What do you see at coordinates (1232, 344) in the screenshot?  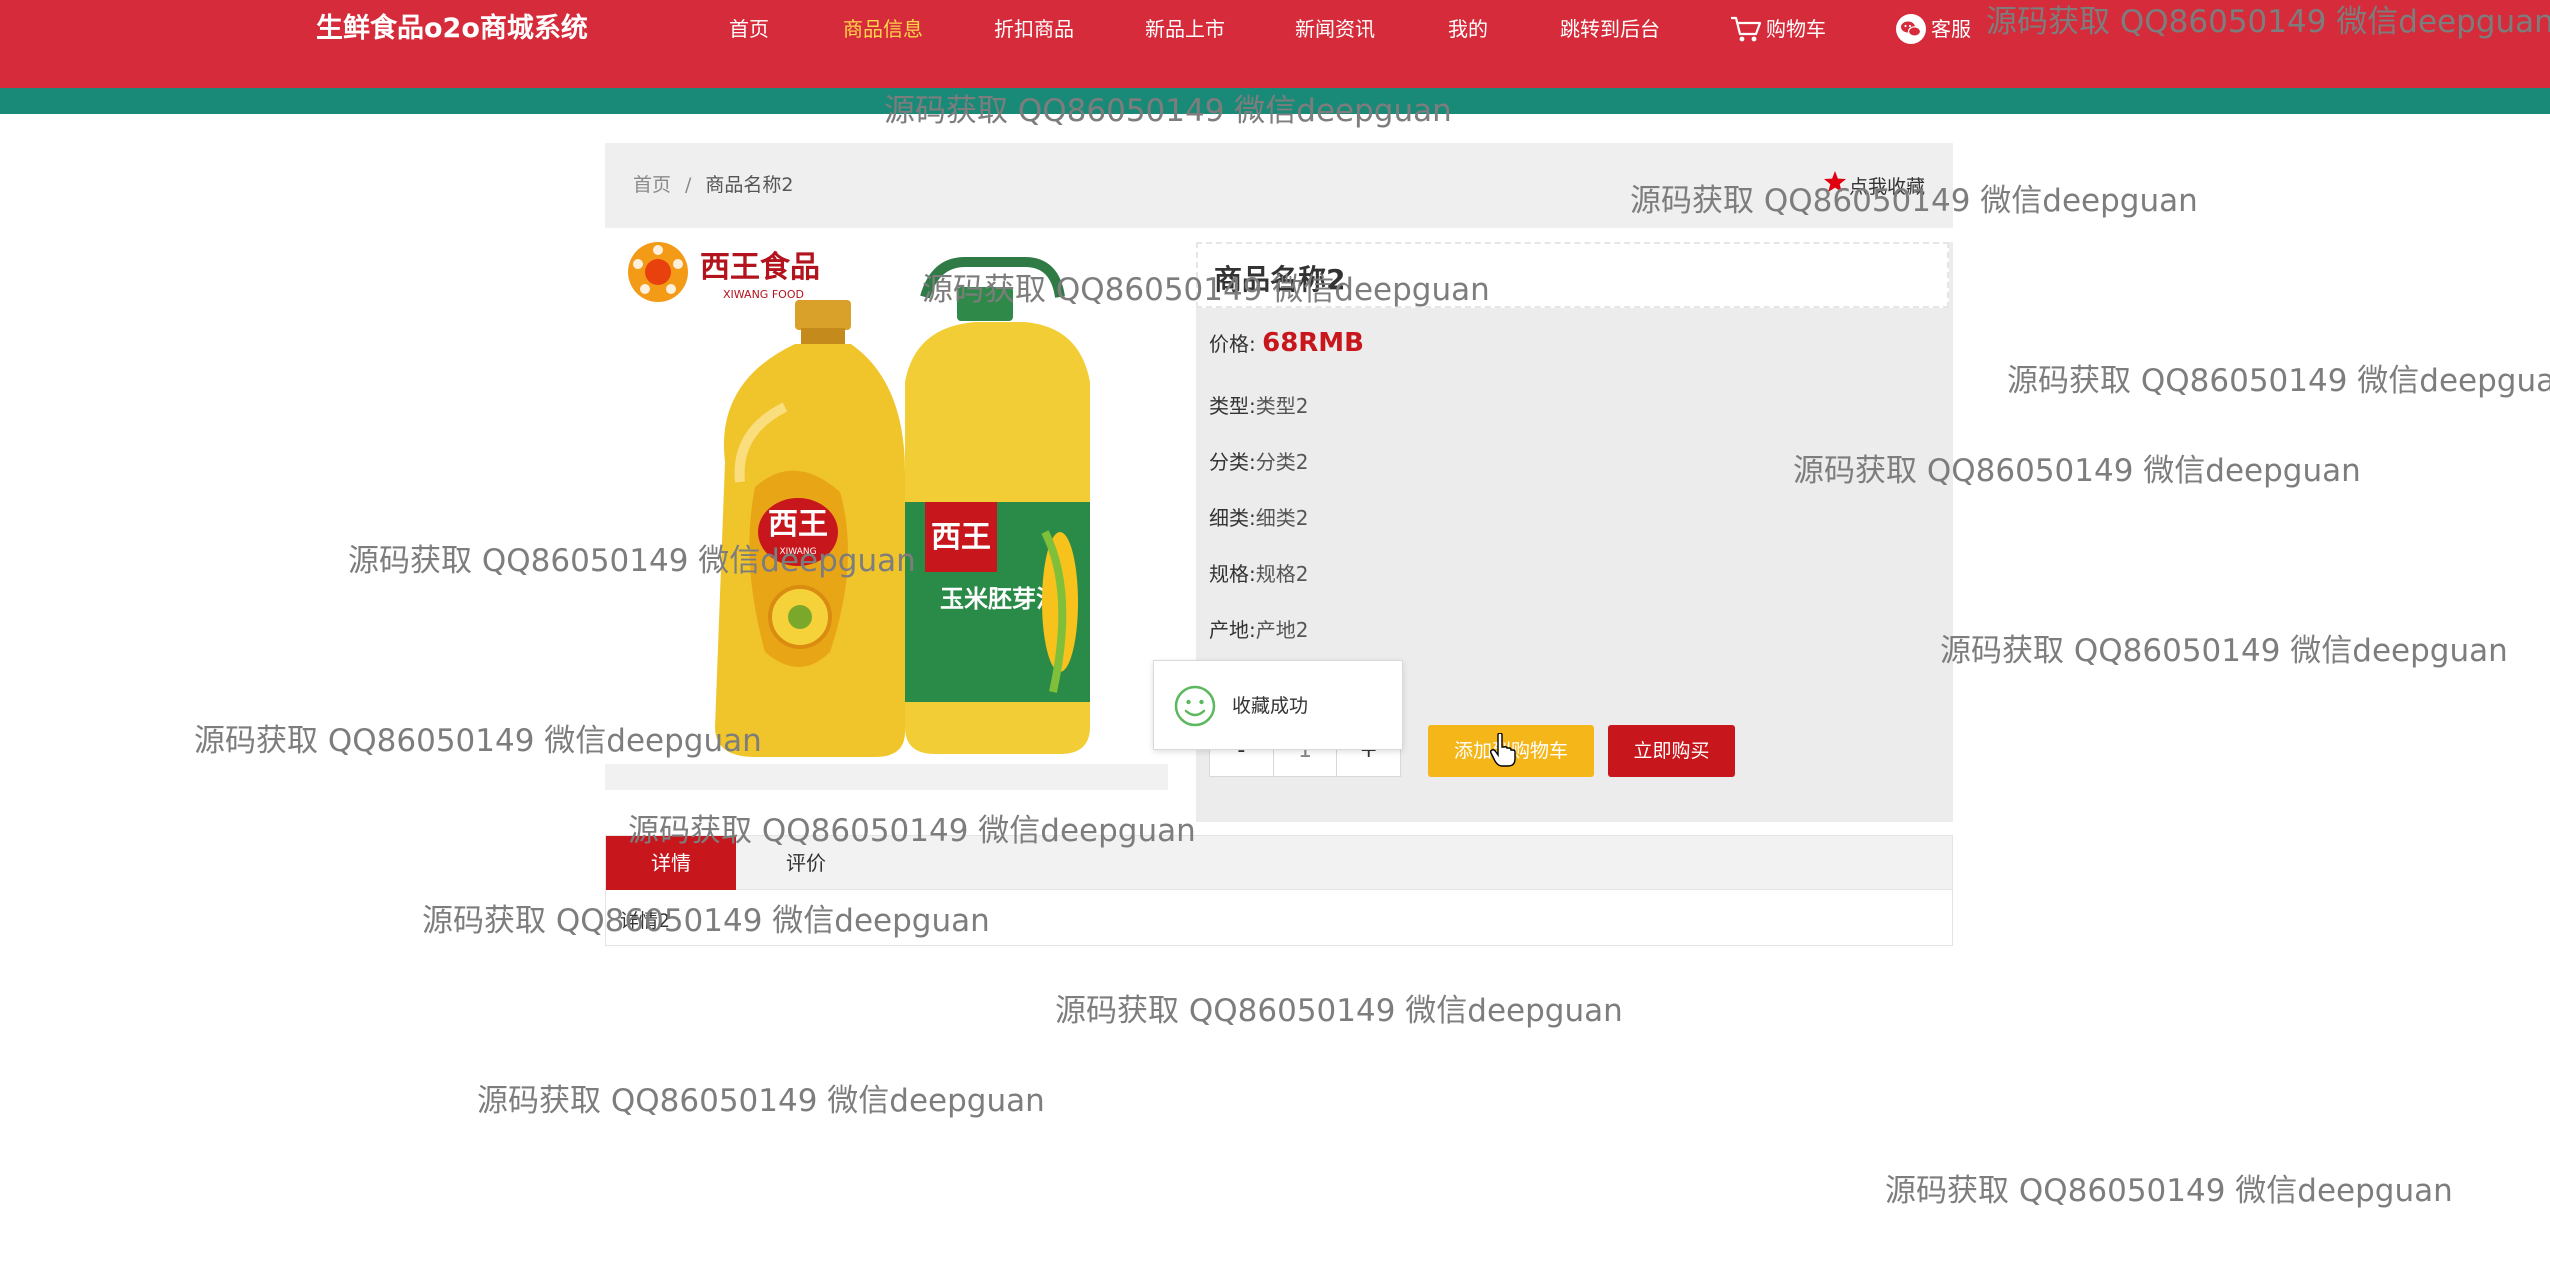 I see `price-label: 价格:` at bounding box center [1232, 344].